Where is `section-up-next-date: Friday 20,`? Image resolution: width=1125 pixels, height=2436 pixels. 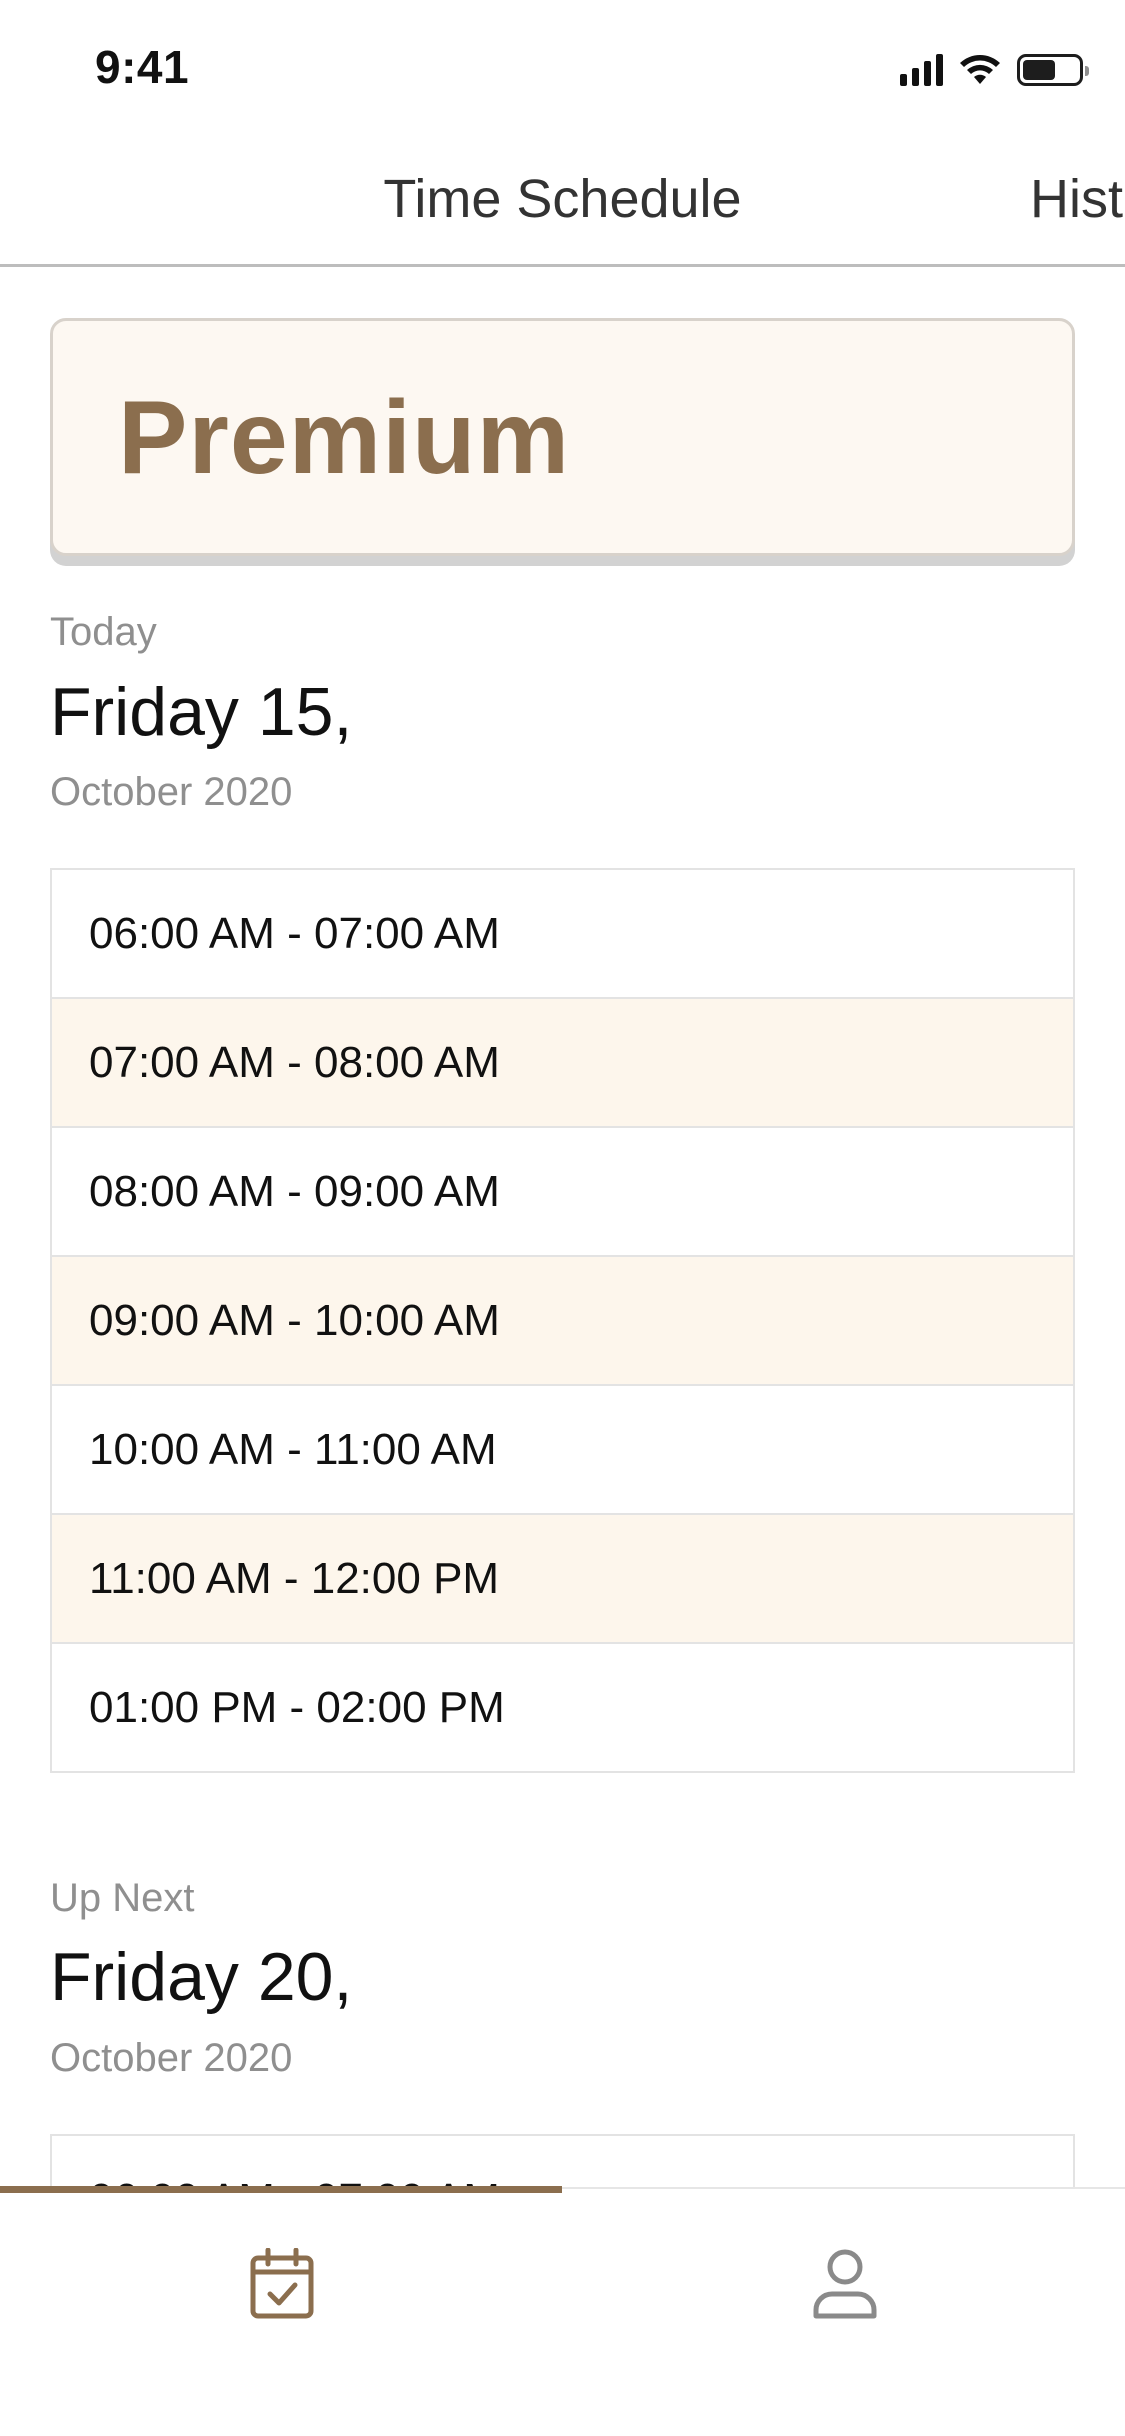 section-up-next-date: Friday 20, is located at coordinates (201, 1977).